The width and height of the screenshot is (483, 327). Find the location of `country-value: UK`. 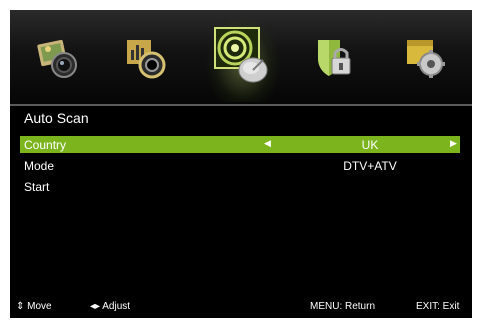

country-value: UK is located at coordinates (370, 145).